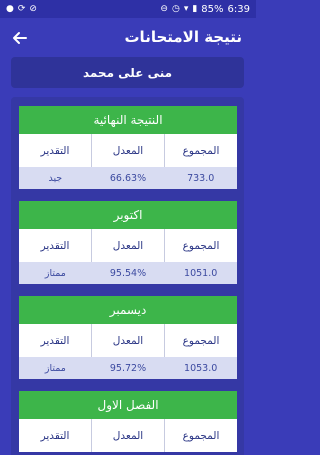 The image size is (320, 455). Describe the element at coordinates (55, 178) in the screenshot. I see `grade-value: جيد` at that location.